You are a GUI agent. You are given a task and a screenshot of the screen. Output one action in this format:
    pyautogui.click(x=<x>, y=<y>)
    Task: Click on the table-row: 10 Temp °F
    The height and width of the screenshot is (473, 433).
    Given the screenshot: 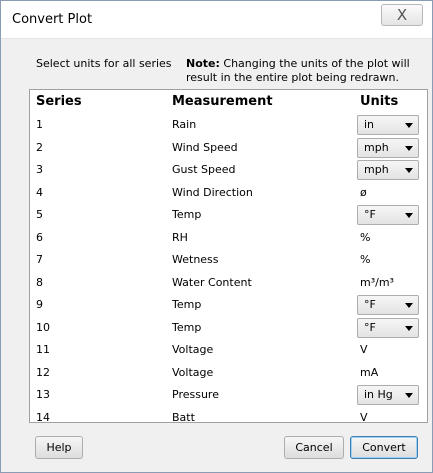 What is the action you would take?
    pyautogui.click(x=228, y=328)
    